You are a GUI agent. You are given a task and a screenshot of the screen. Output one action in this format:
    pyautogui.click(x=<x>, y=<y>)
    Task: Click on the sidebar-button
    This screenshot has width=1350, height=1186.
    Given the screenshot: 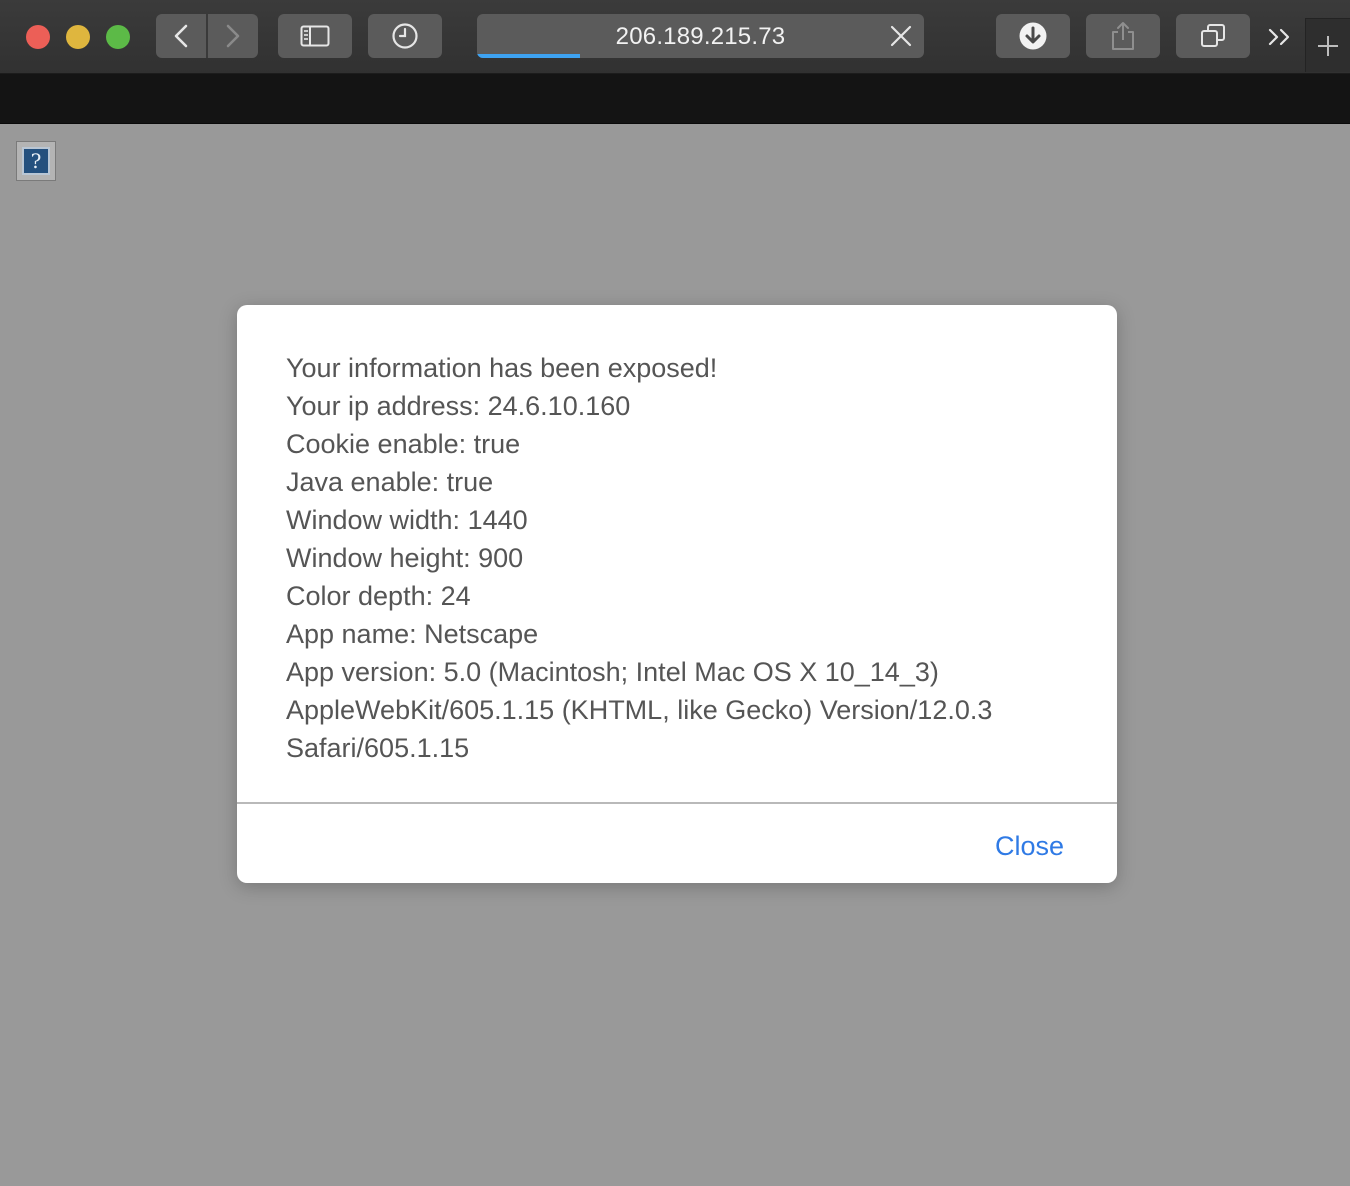 What is the action you would take?
    pyautogui.click(x=315, y=36)
    